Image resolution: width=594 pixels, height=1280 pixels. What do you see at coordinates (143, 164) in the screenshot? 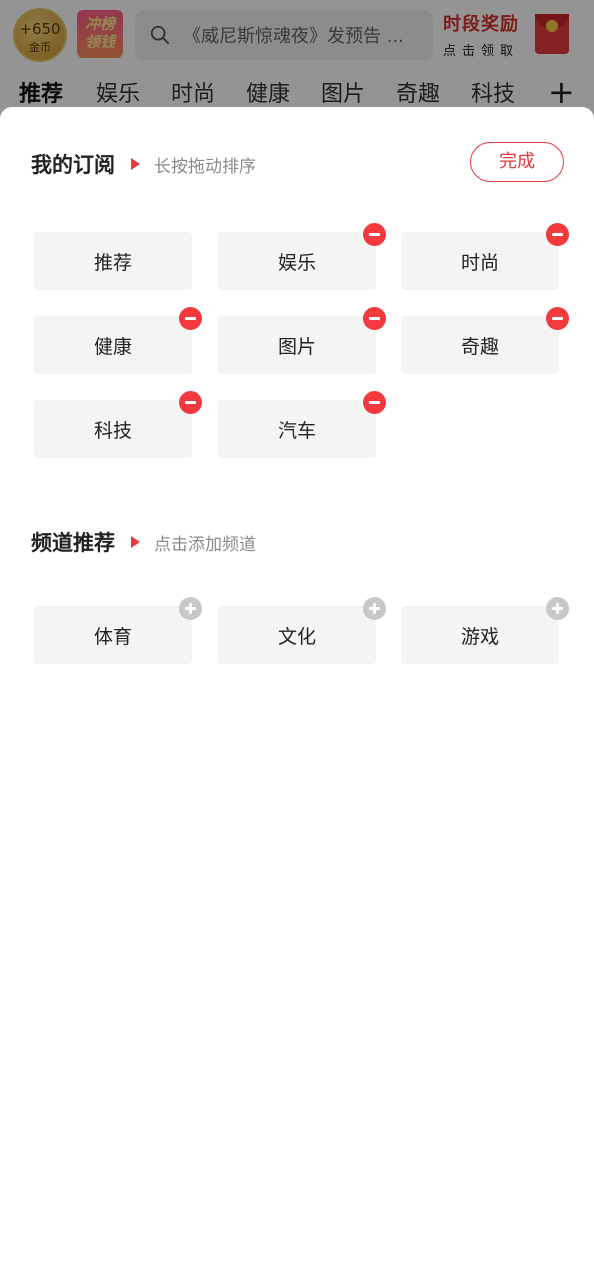
I see `subscribed-section-header: 我的订阅 长按拖动排序` at bounding box center [143, 164].